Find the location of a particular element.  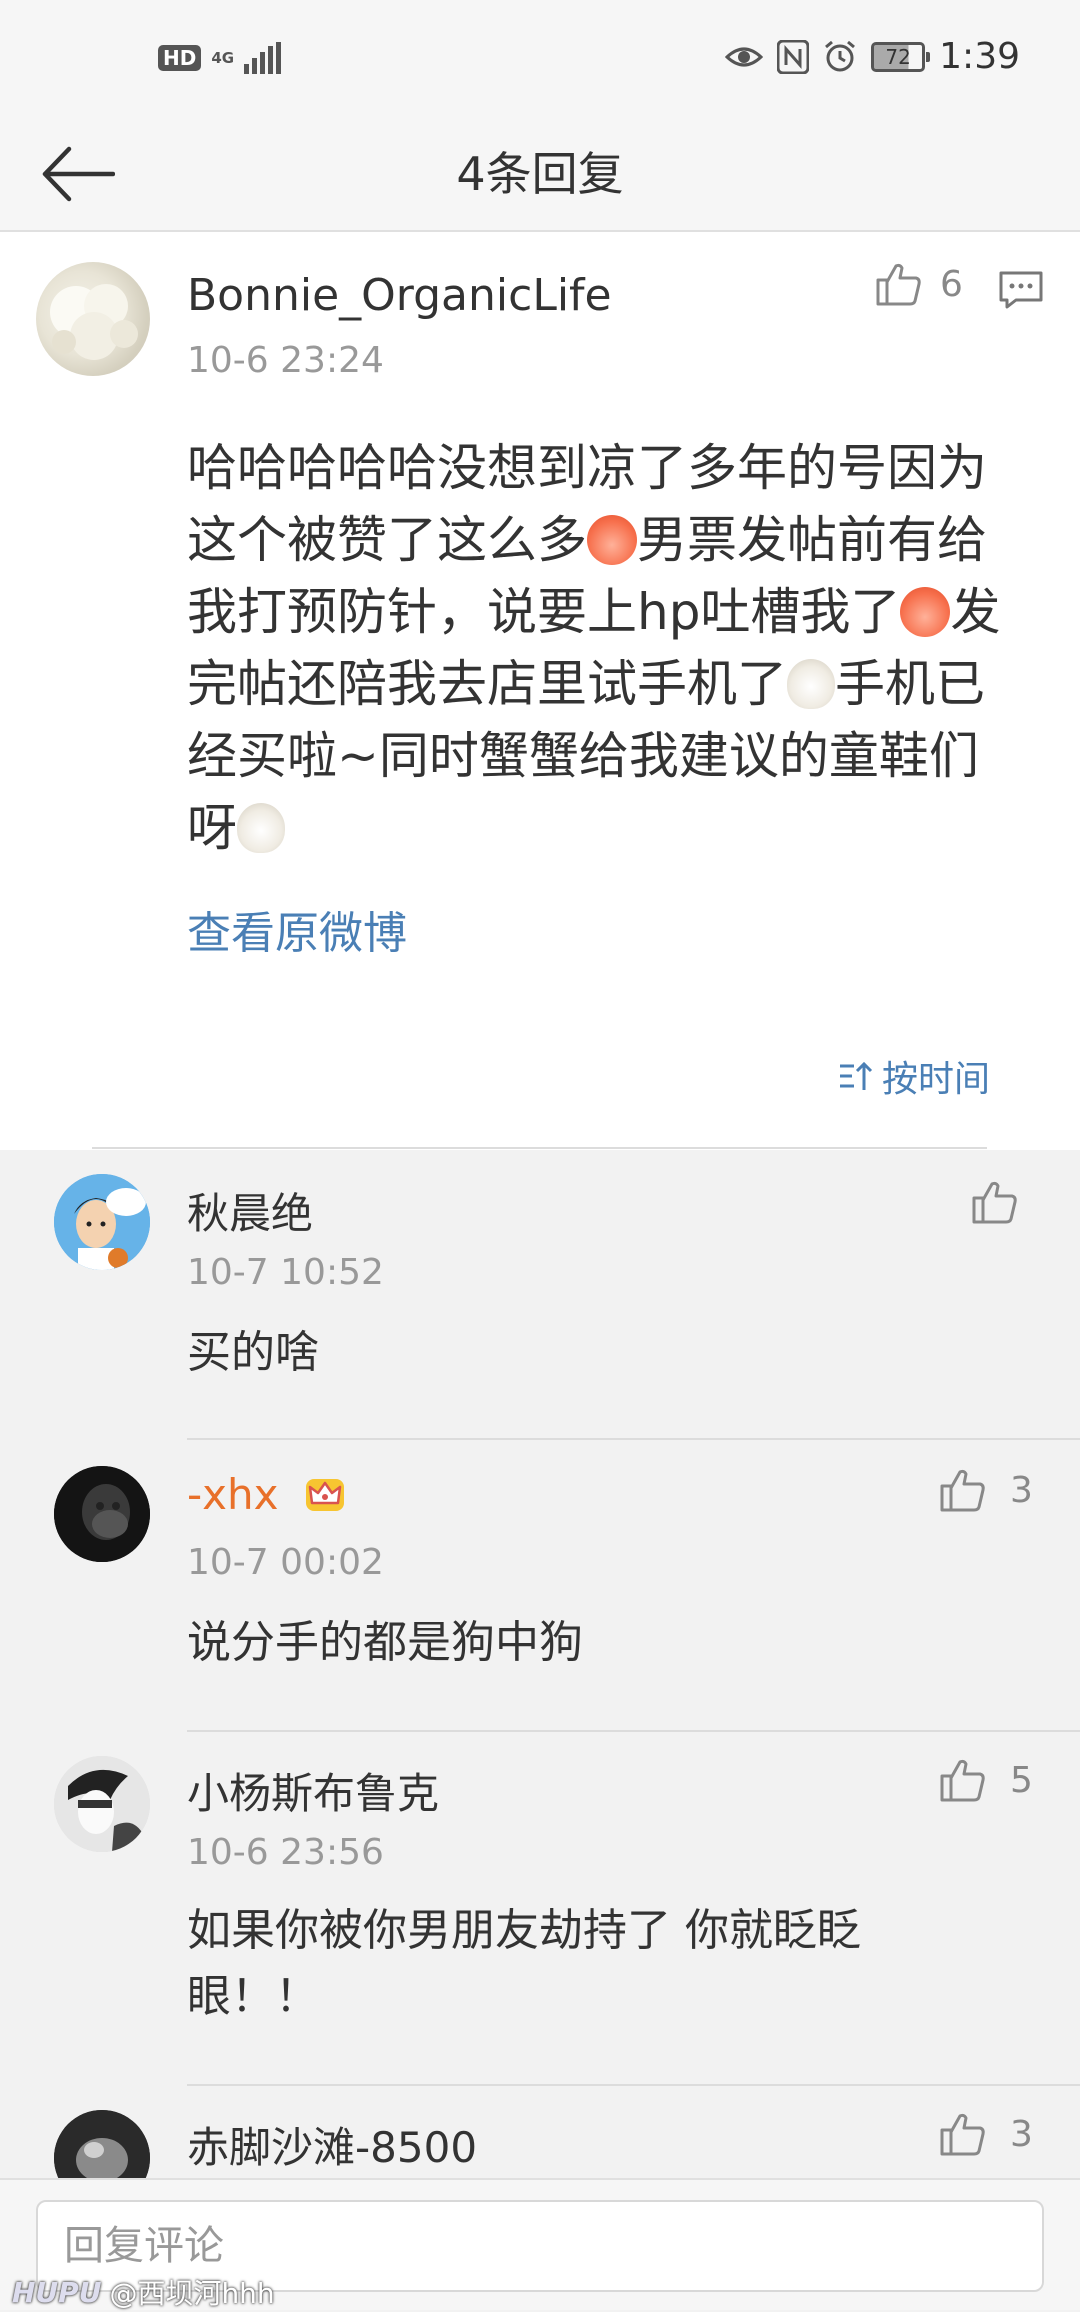

page-title: 4条回复 is located at coordinates (540, 174).